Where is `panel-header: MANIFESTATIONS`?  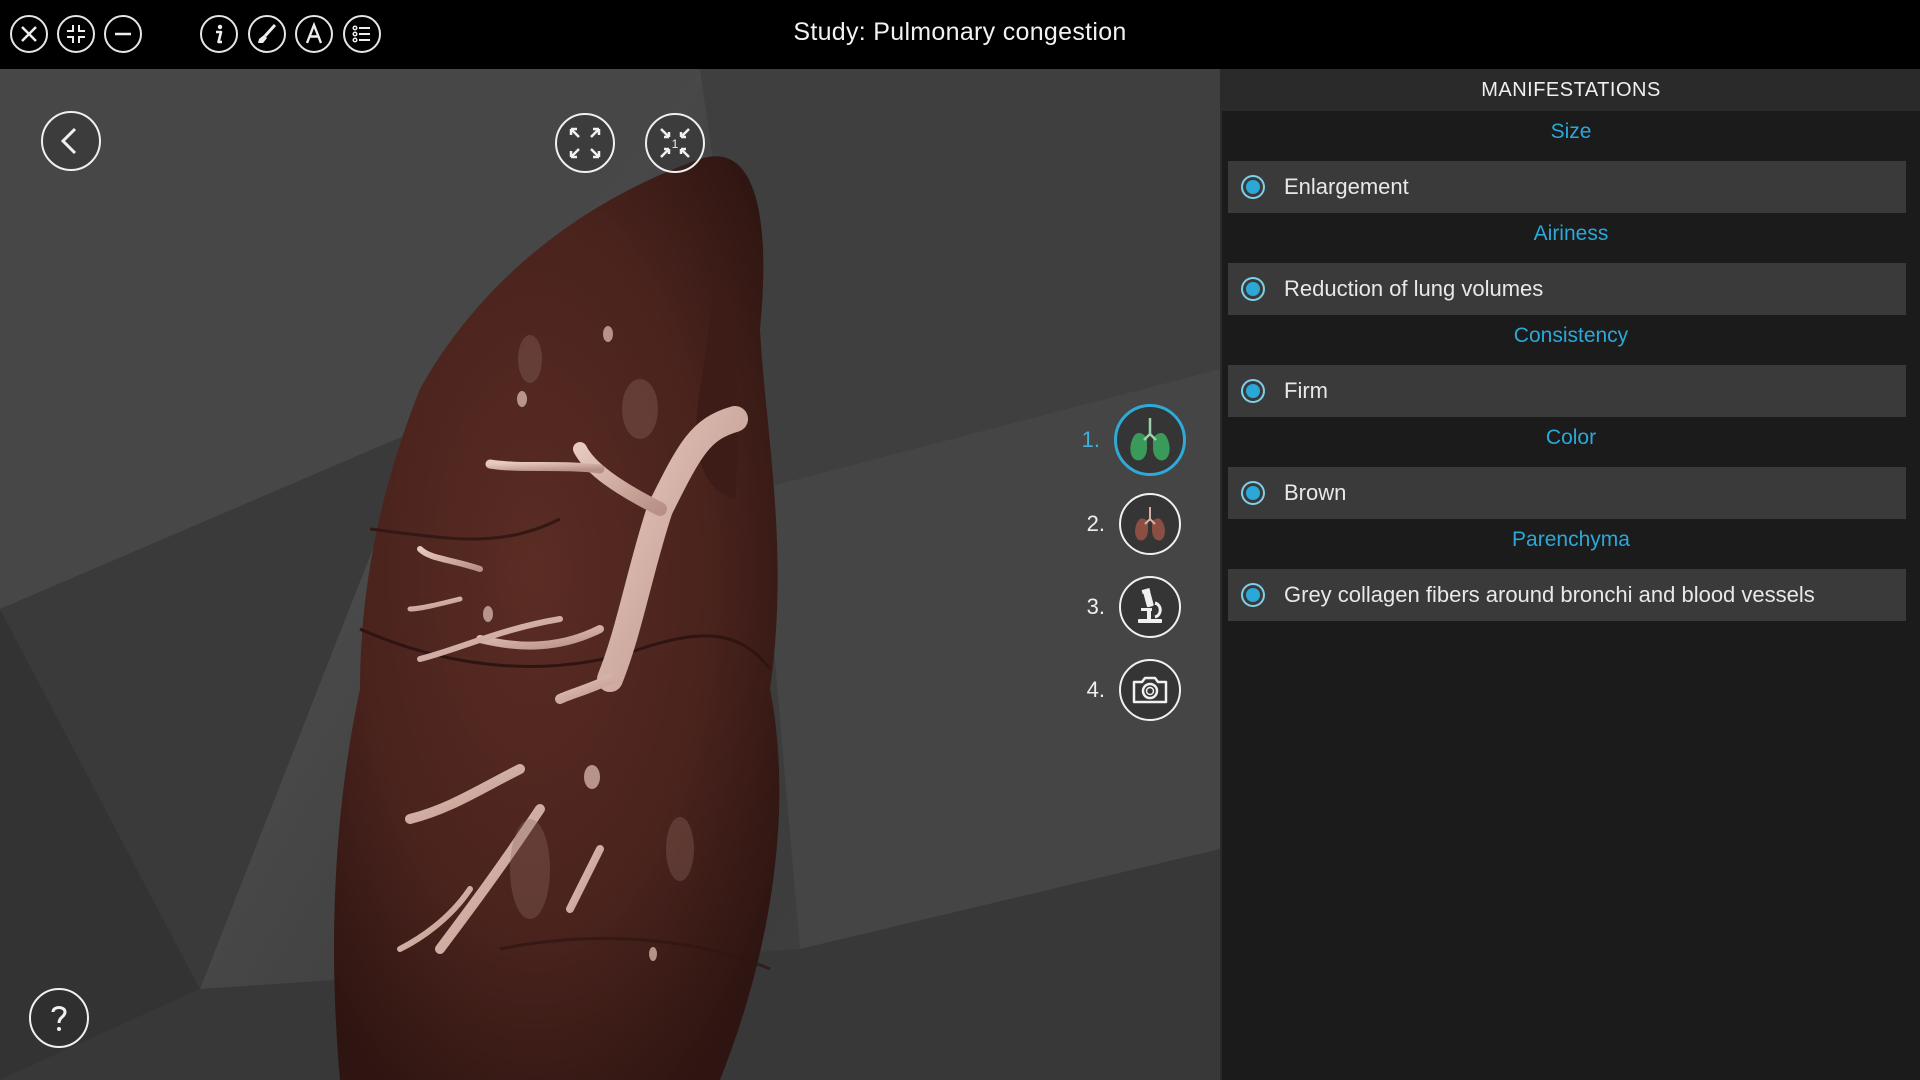
panel-header: MANIFESTATIONS is located at coordinates (1571, 90).